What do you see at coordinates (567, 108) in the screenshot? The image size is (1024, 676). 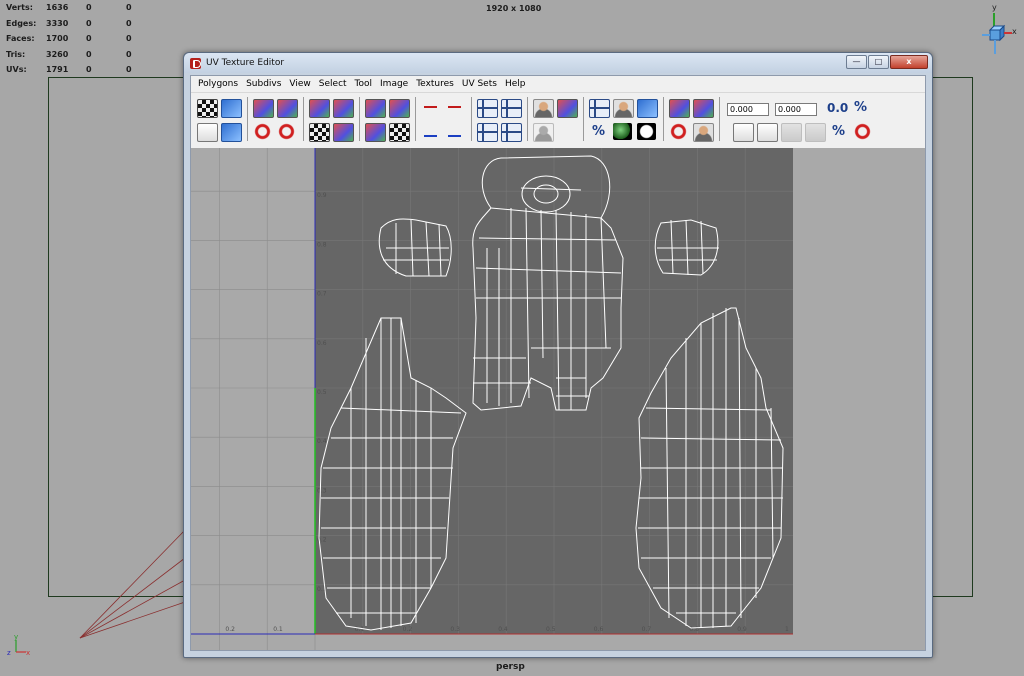 I see `uv-lattice-icon` at bounding box center [567, 108].